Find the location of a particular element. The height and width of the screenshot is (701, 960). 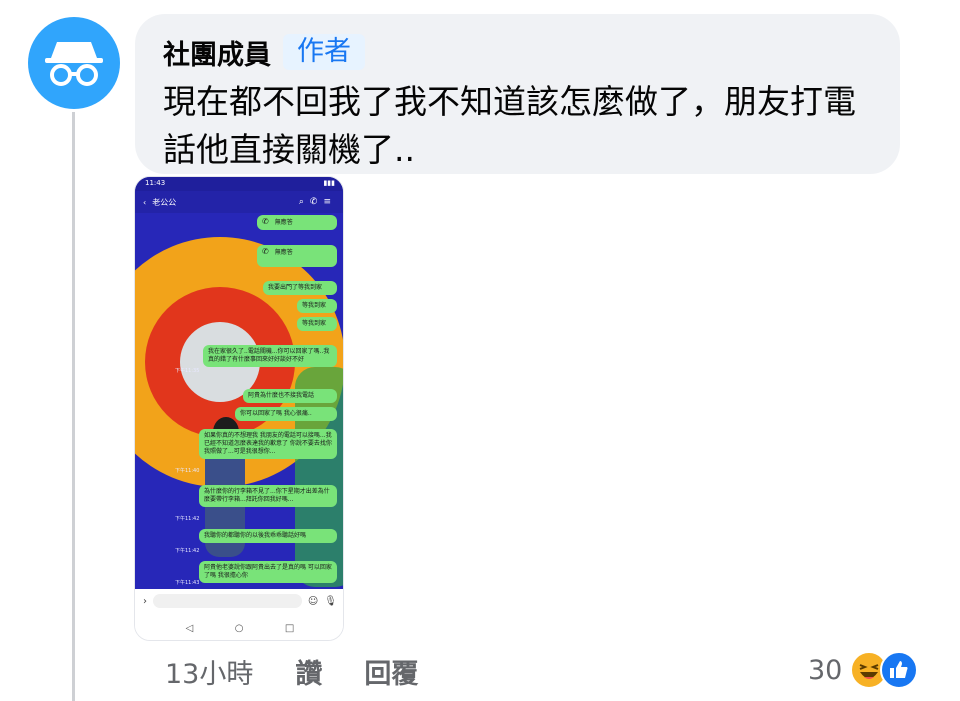

reply-button: 回覆 is located at coordinates (391, 671).